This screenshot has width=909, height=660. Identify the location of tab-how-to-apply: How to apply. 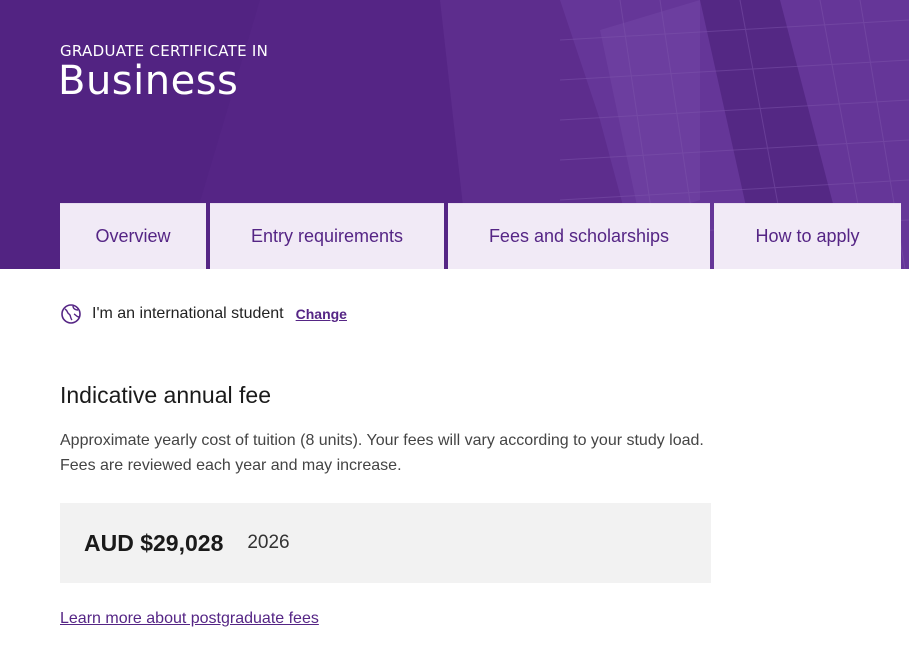
(807, 236).